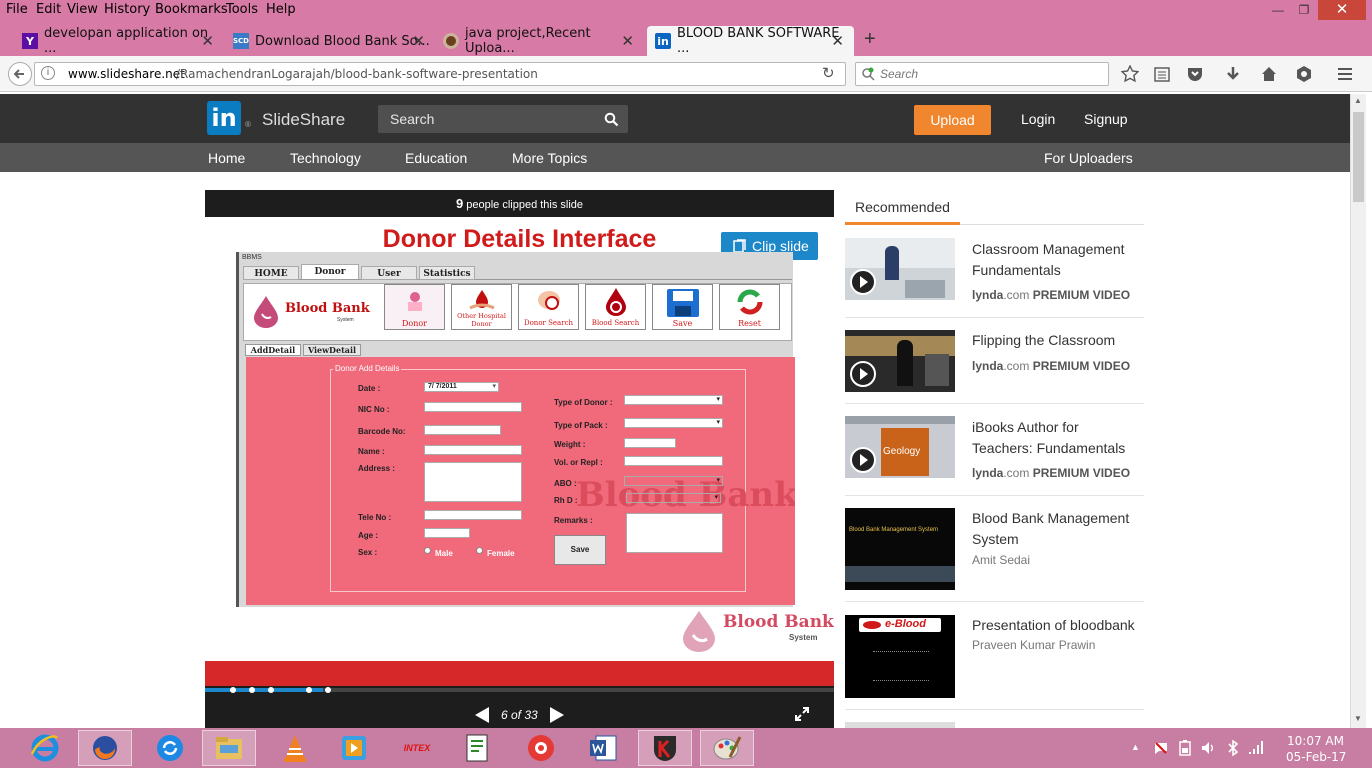 This screenshot has width=1372, height=768. Describe the element at coordinates (900, 447) in the screenshot. I see `rec-thumbnail: Geology` at that location.